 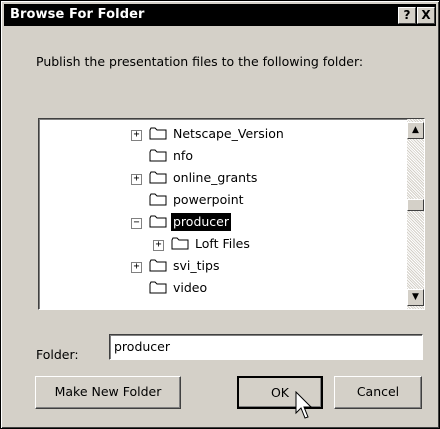 What do you see at coordinates (201, 222) in the screenshot?
I see `tree-item-label: producer` at bounding box center [201, 222].